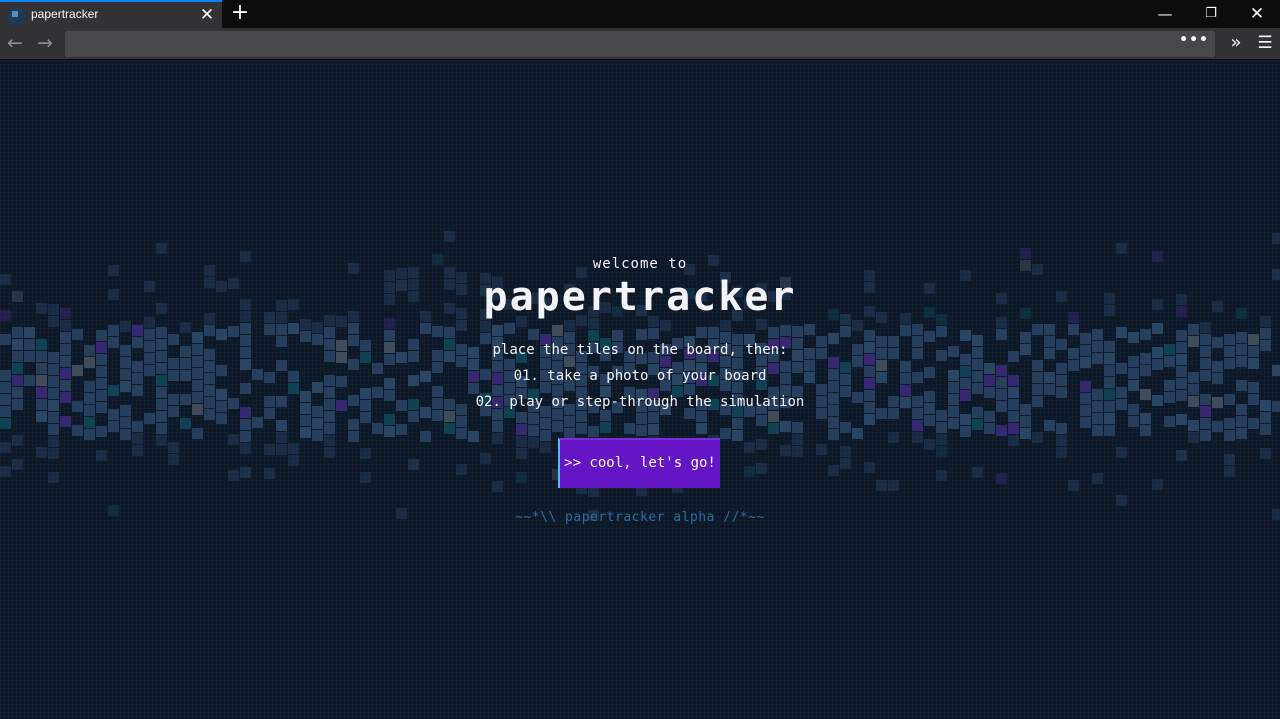 This screenshot has width=1280, height=719. I want to click on welcome-text: welcome to, so click(640, 264).